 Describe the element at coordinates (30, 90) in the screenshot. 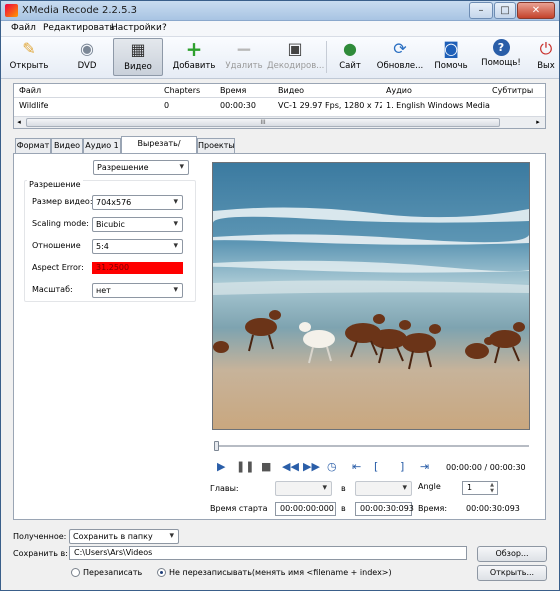

I see `column-file: Файл` at that location.